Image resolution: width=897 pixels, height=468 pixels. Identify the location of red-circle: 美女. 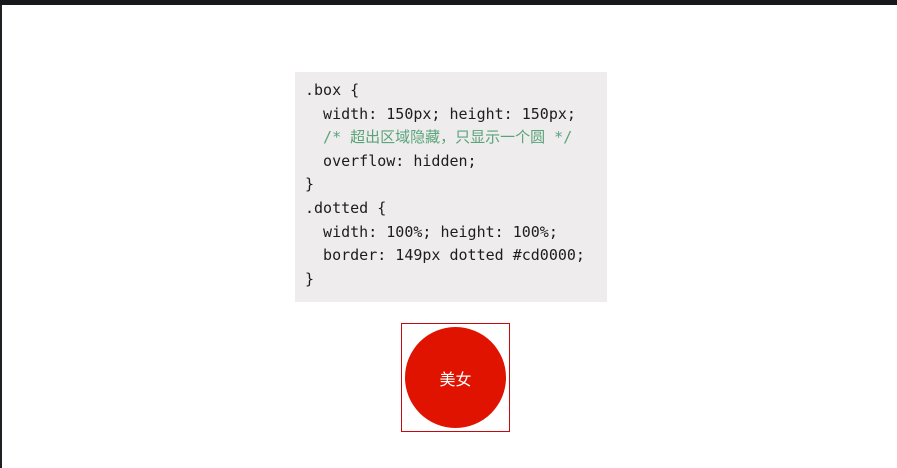
(455, 377).